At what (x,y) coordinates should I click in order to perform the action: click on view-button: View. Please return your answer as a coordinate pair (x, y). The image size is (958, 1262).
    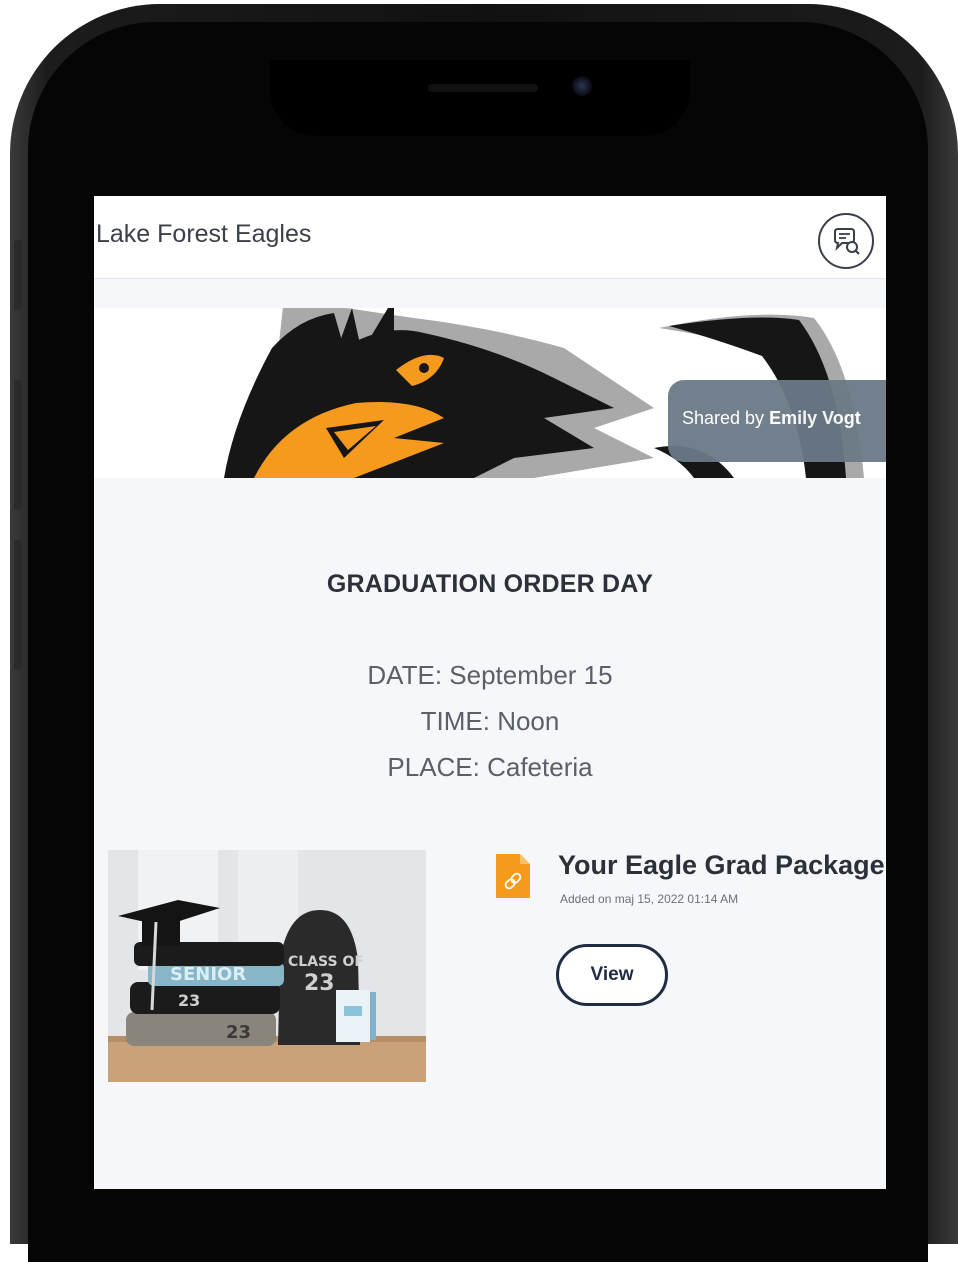
    Looking at the image, I should click on (612, 975).